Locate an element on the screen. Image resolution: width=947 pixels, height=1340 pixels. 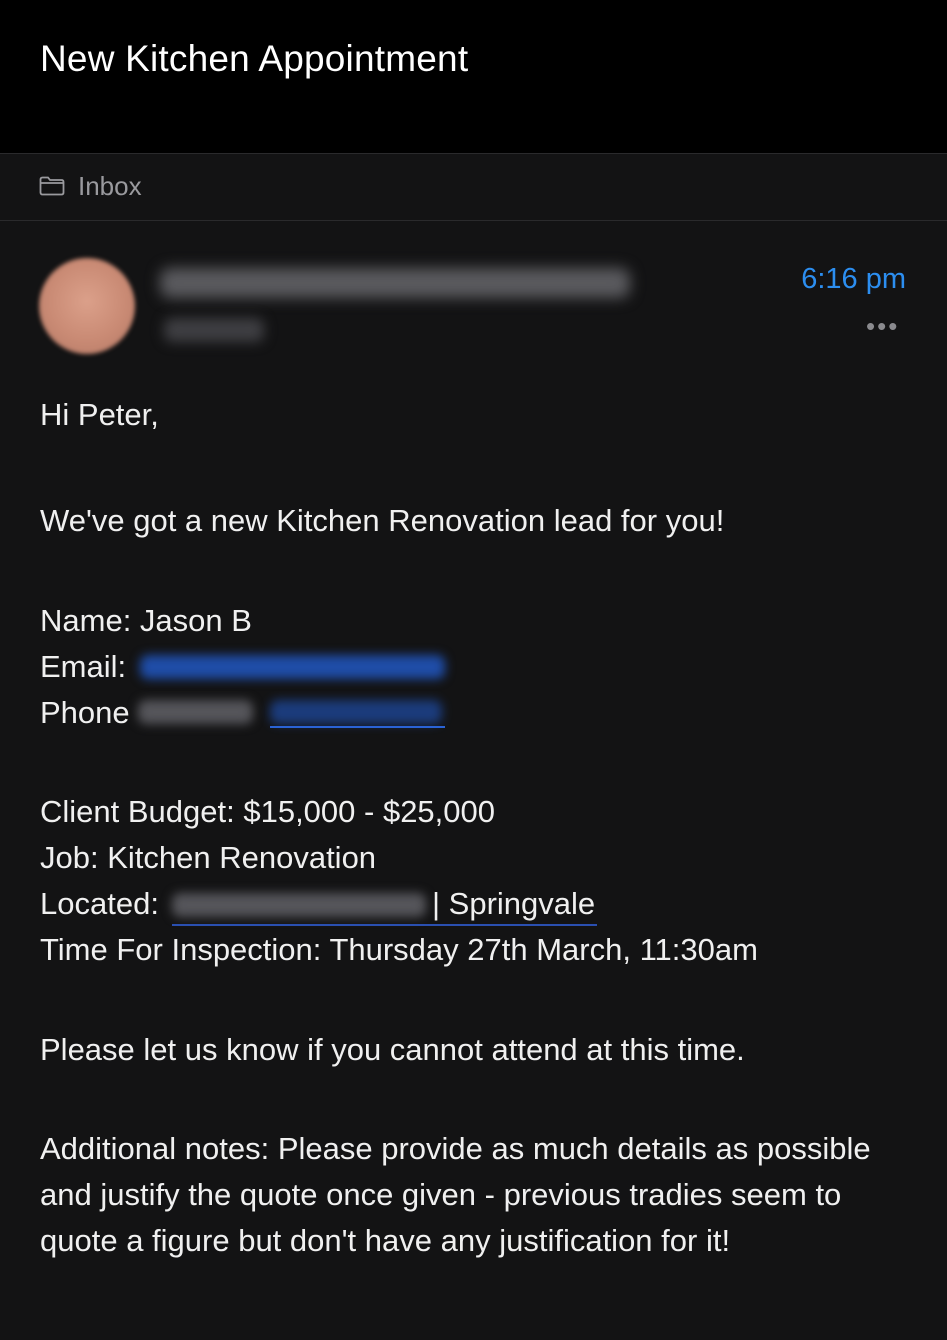
phone-link-underline is located at coordinates (357, 727).